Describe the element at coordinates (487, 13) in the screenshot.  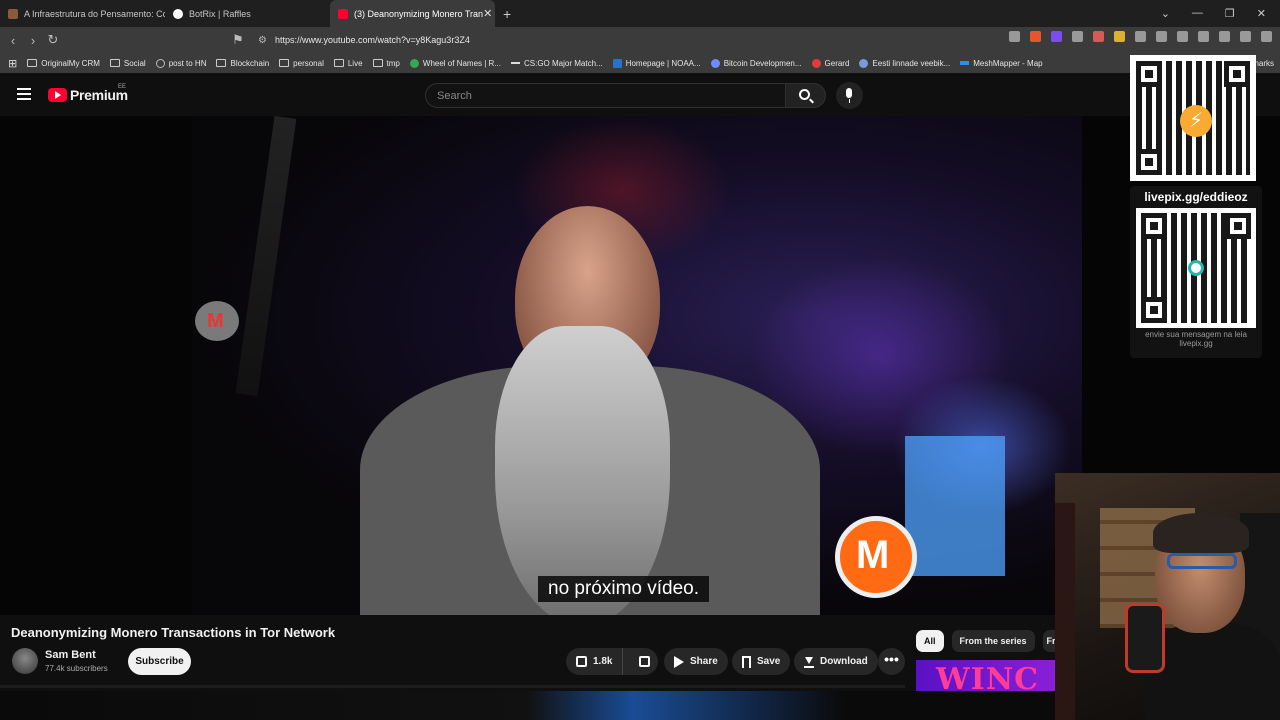
I see `close-tab-icon: ✕` at that location.